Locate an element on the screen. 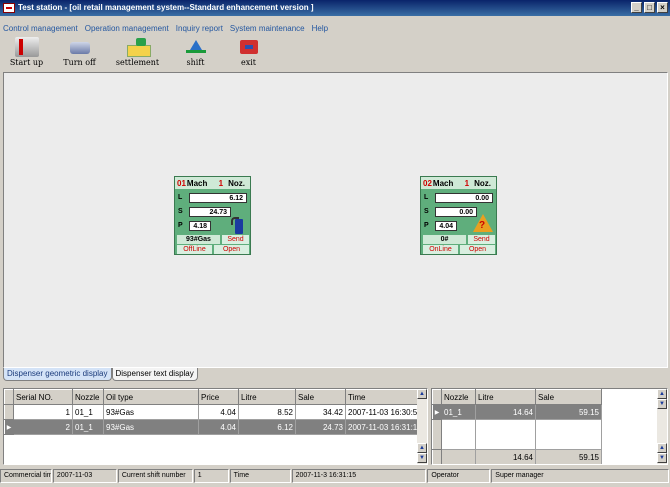  row-indicator-arrow: ▶ is located at coordinates (437, 412).